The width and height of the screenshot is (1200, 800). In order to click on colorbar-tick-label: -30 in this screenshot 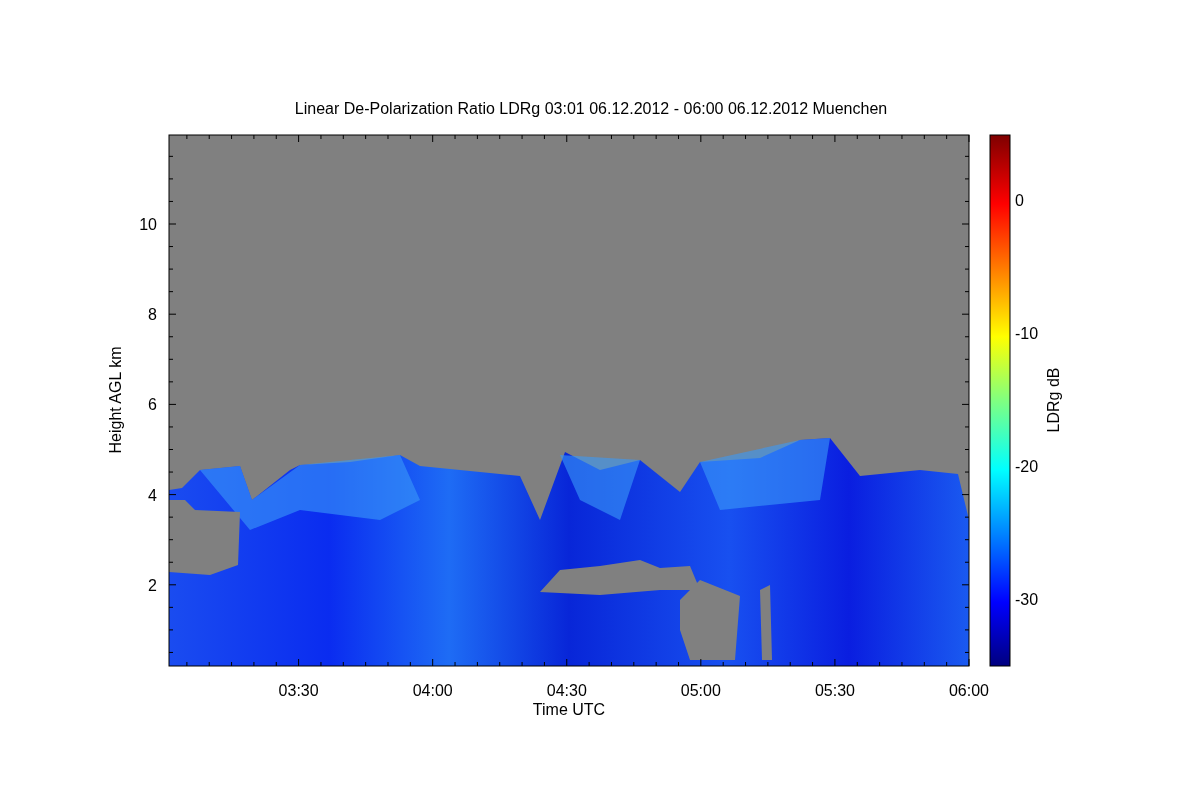, I will do `click(1027, 599)`.